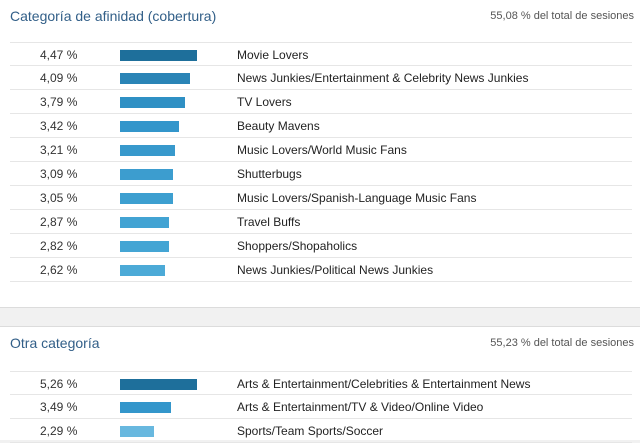 This screenshot has width=640, height=443. What do you see at coordinates (59, 126) in the screenshot?
I see `percentage-value: 3,42 %` at bounding box center [59, 126].